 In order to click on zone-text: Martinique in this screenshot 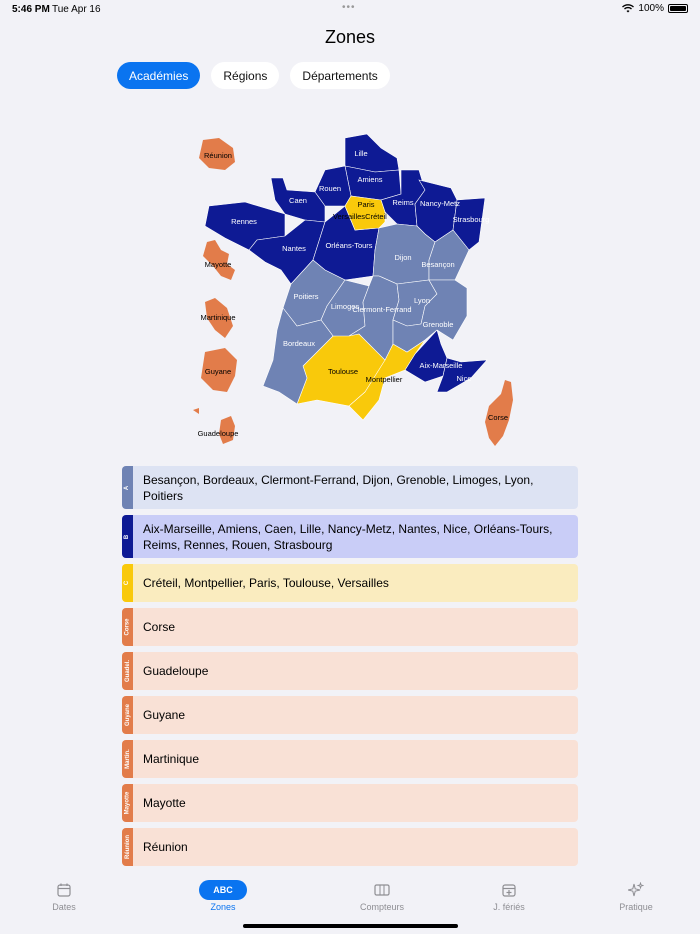, I will do `click(171, 759)`.